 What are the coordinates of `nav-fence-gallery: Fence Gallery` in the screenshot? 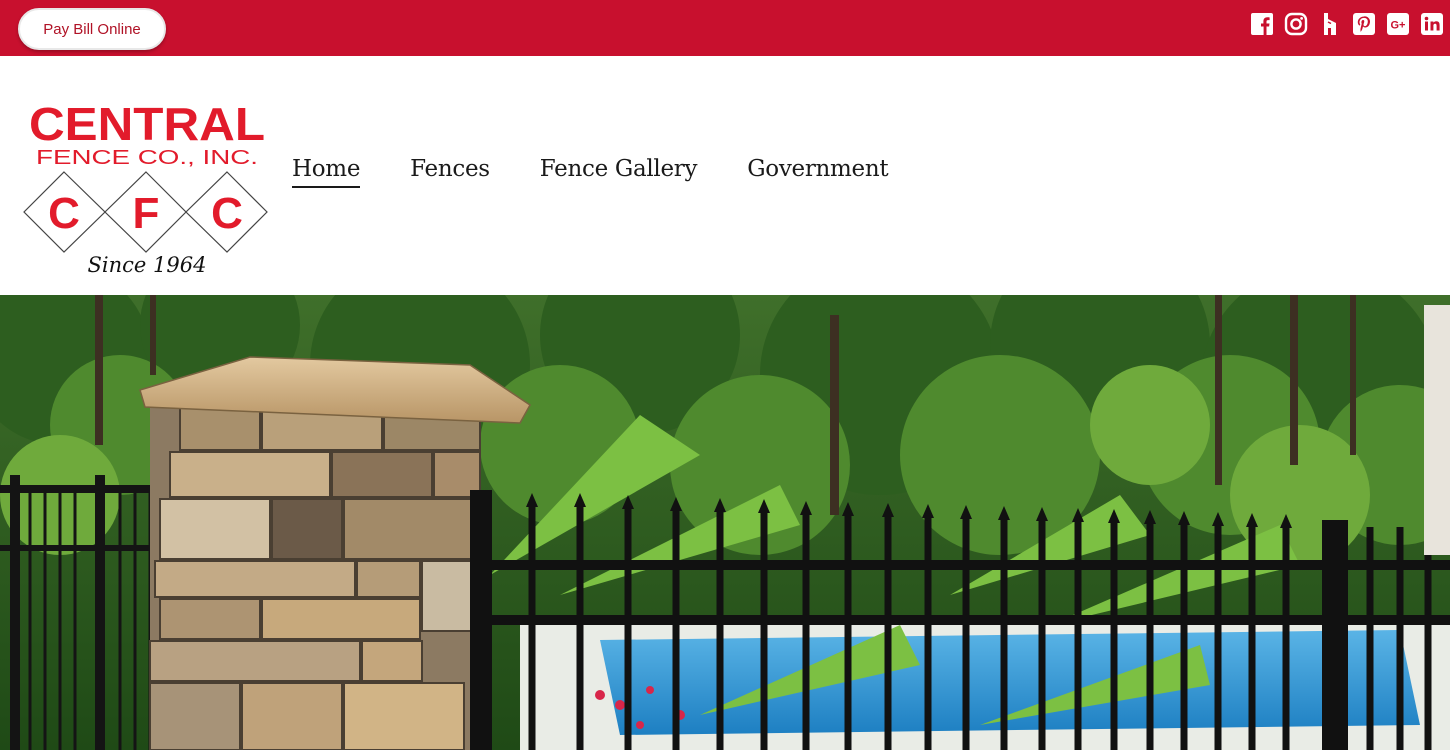 It's located at (619, 172).